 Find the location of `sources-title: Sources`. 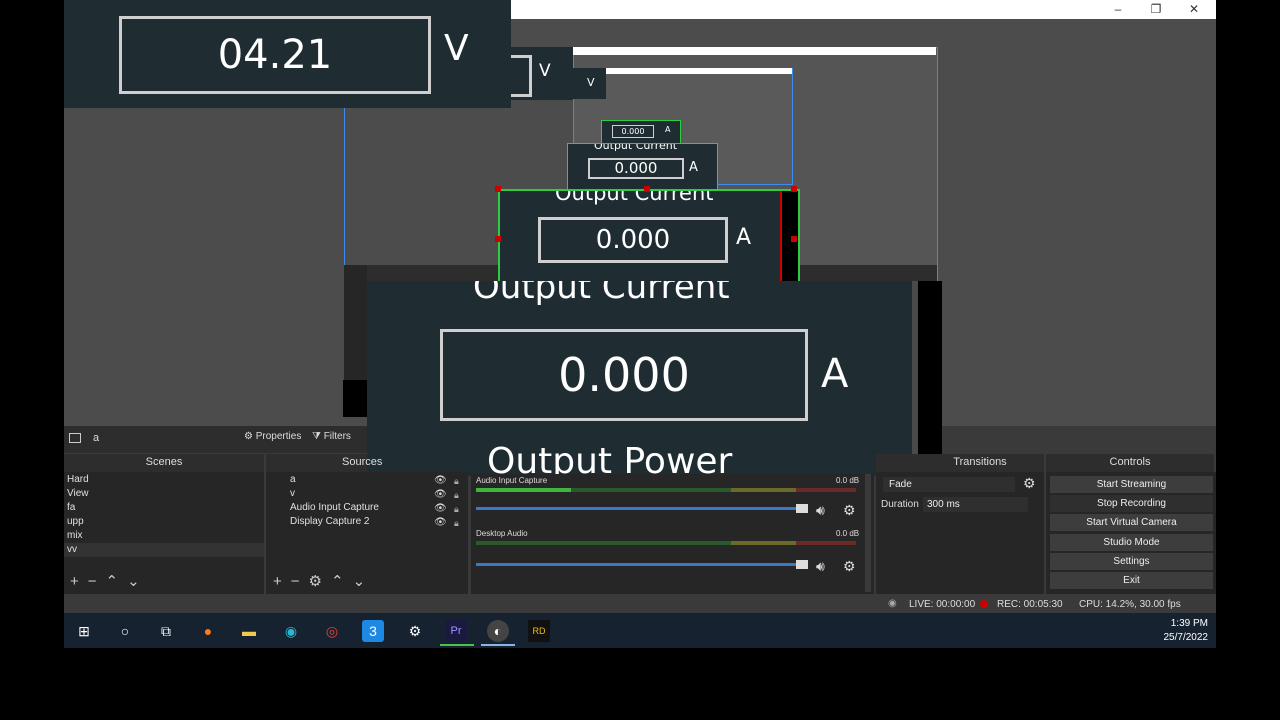

sources-title: Sources is located at coordinates (362, 462).